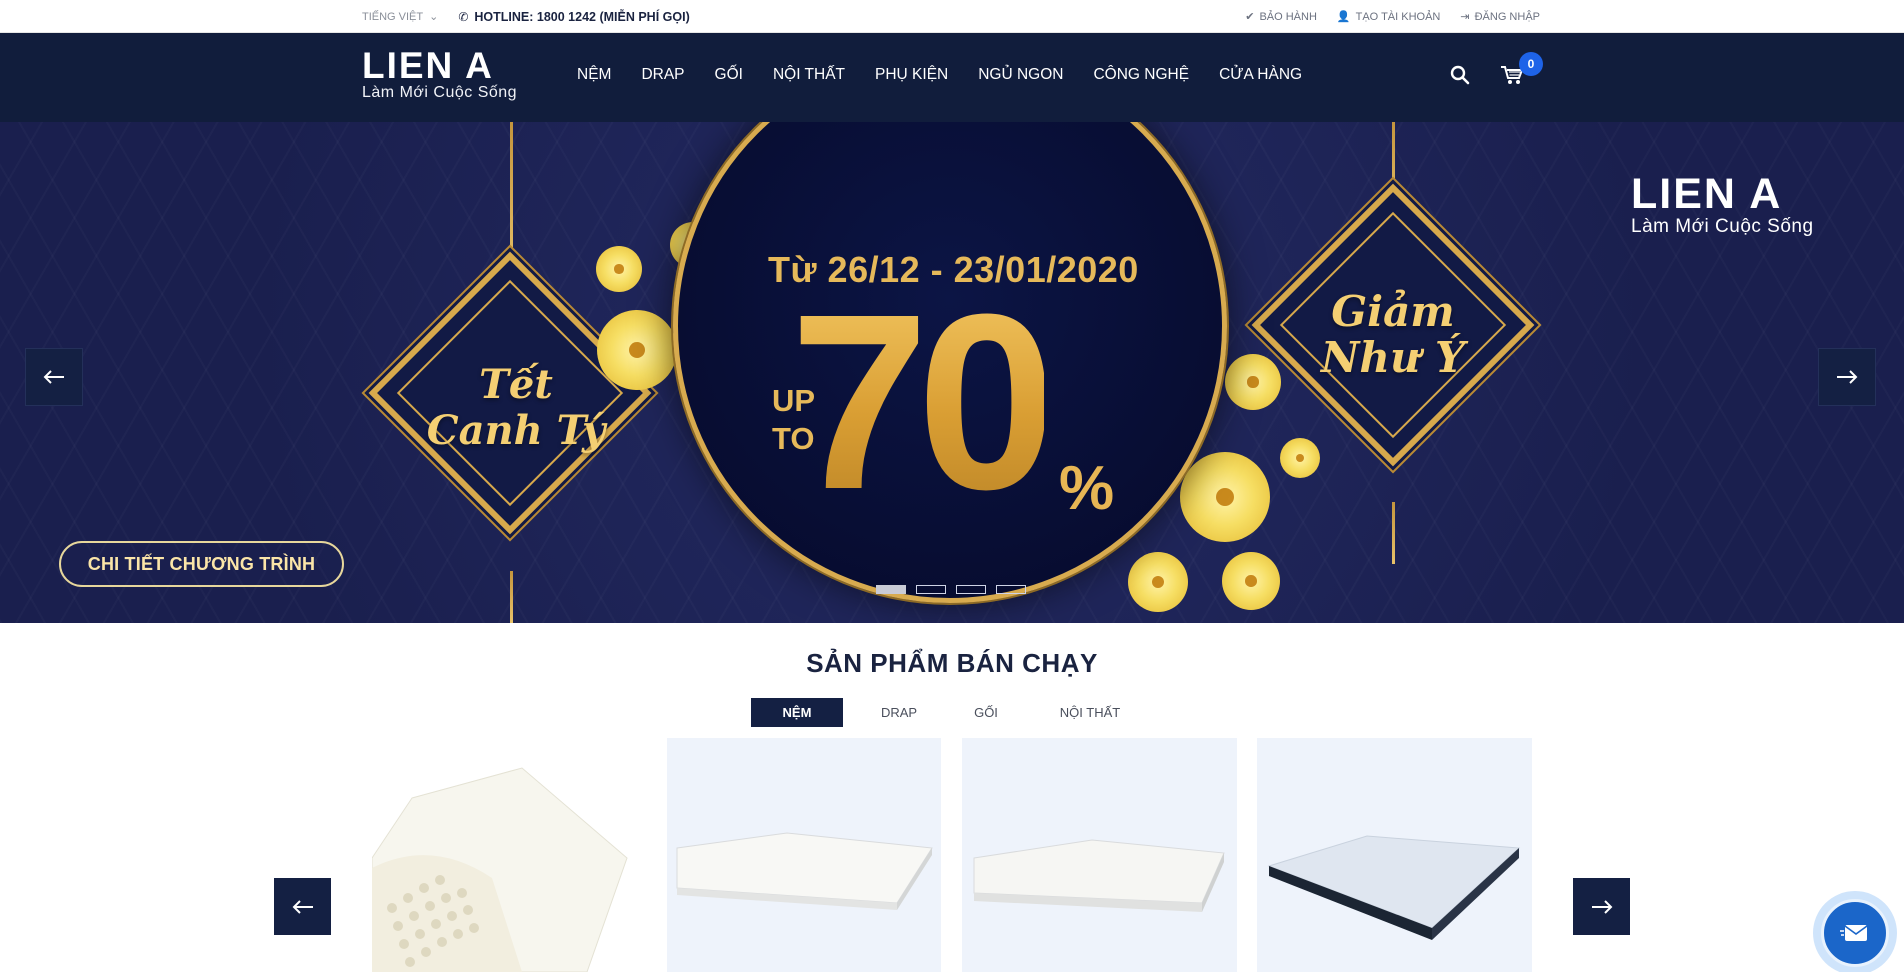 Image resolution: width=1904 pixels, height=972 pixels. Describe the element at coordinates (428, 65) in the screenshot. I see `logo-brand: LIEN A` at that location.